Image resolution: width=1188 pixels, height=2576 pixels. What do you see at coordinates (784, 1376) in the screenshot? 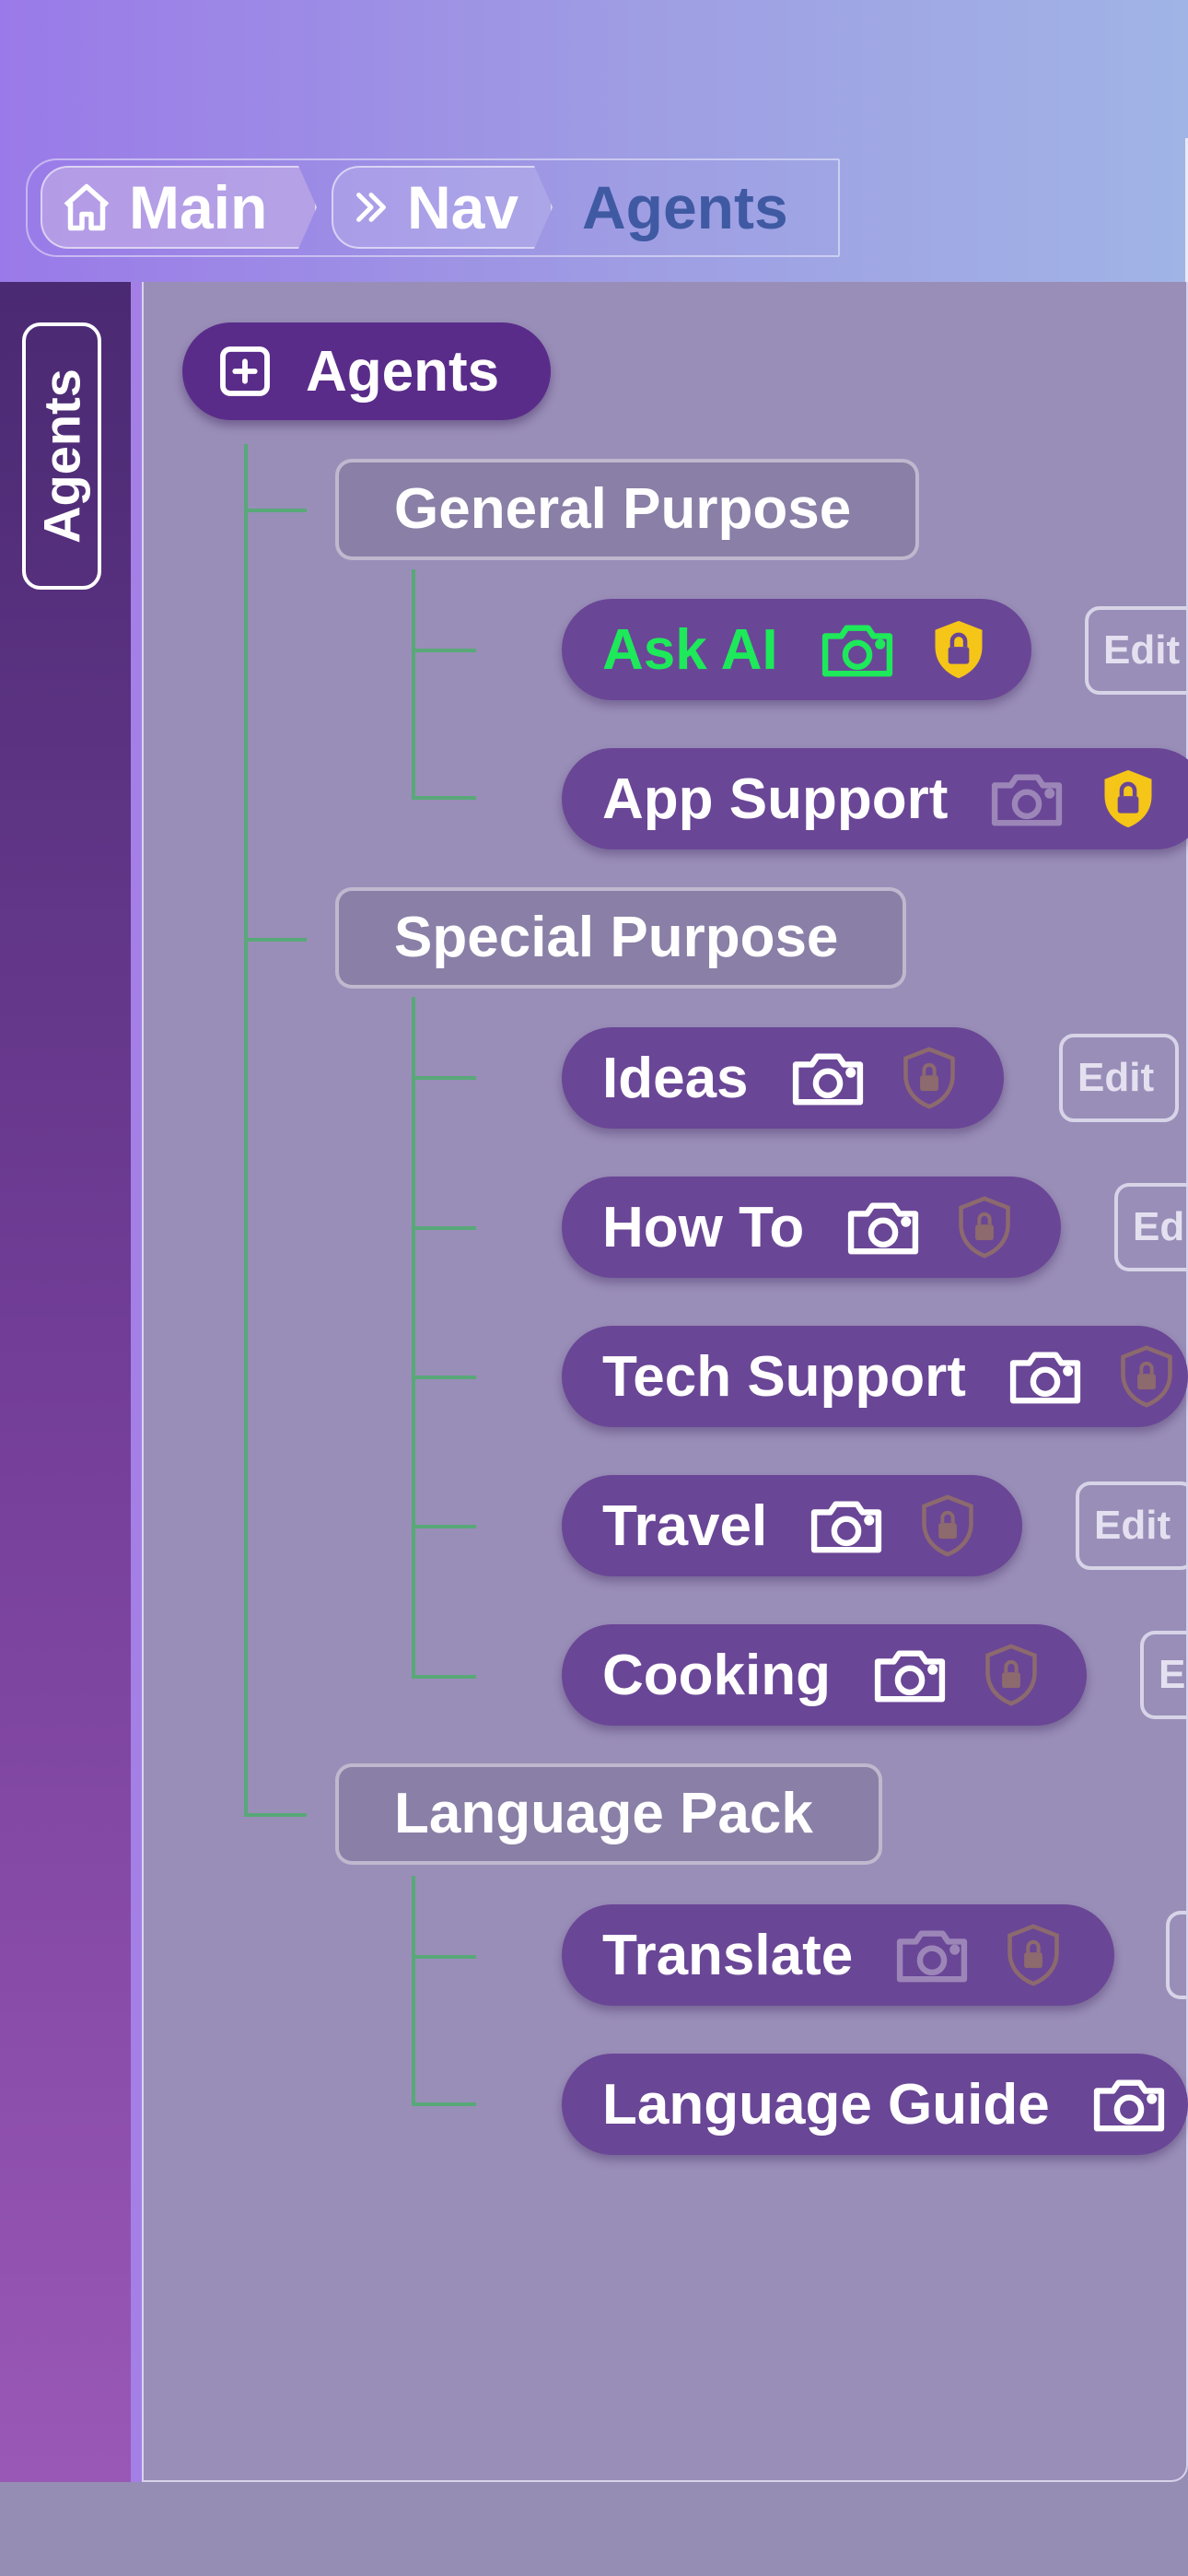
I see `agent-label: Tech Support` at bounding box center [784, 1376].